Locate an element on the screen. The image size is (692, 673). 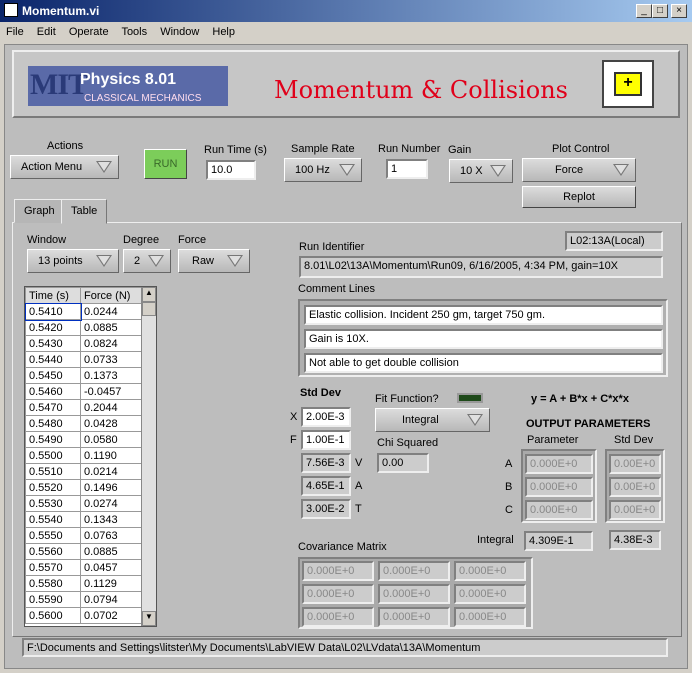
menu-edit: Edit is located at coordinates (46, 32).